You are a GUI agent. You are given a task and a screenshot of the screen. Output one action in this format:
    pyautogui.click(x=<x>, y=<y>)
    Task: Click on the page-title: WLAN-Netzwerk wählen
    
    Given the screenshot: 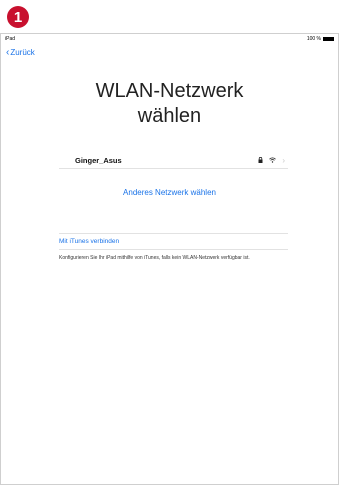 What is the action you would take?
    pyautogui.click(x=169, y=104)
    